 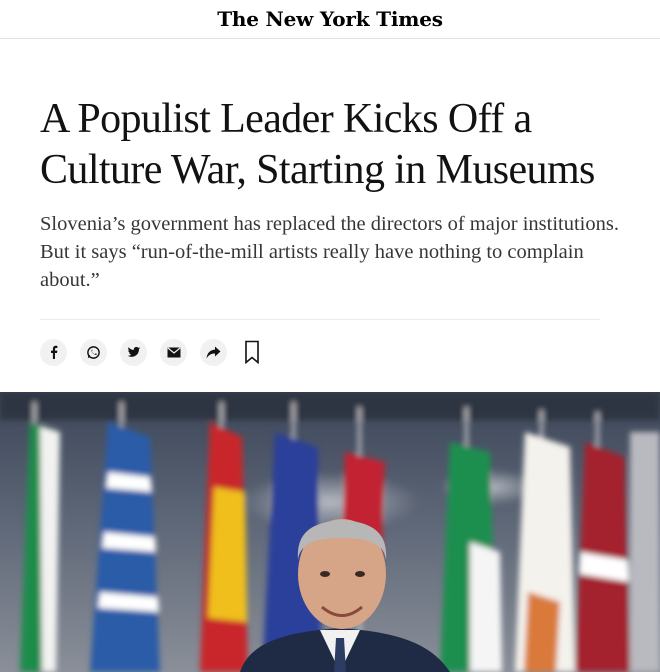 I want to click on masthead: The New York Times, so click(x=330, y=19).